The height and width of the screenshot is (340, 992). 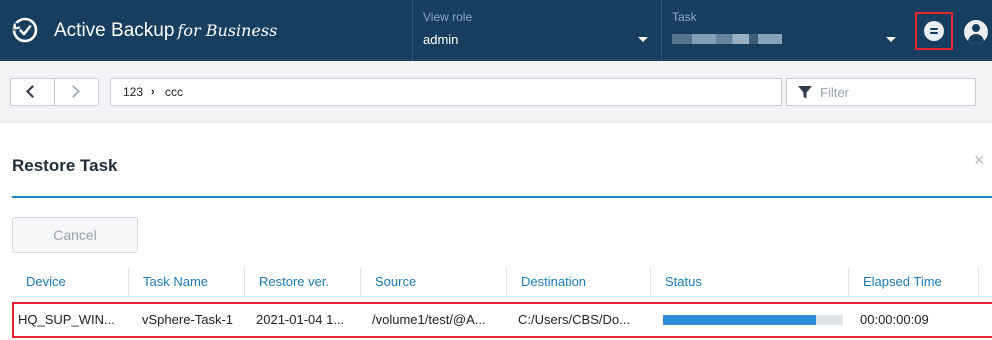 I want to click on filter-input: Filter, so click(x=881, y=92).